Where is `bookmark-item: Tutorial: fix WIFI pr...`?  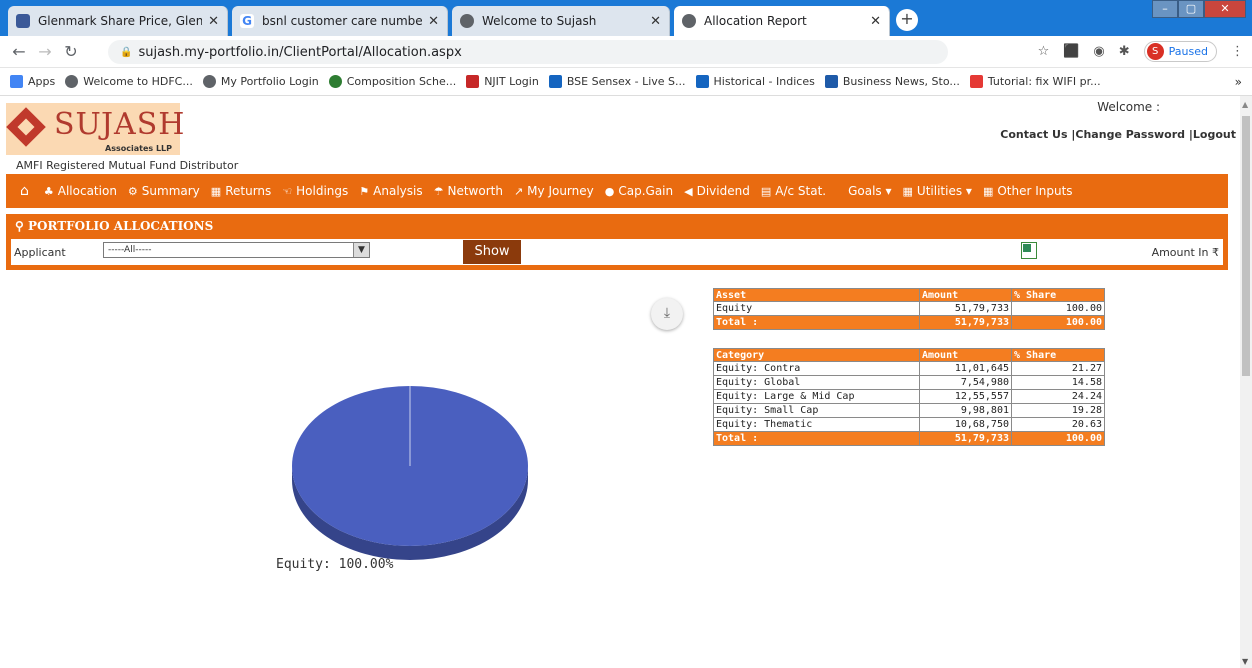 bookmark-item: Tutorial: fix WIFI pr... is located at coordinates (1035, 81).